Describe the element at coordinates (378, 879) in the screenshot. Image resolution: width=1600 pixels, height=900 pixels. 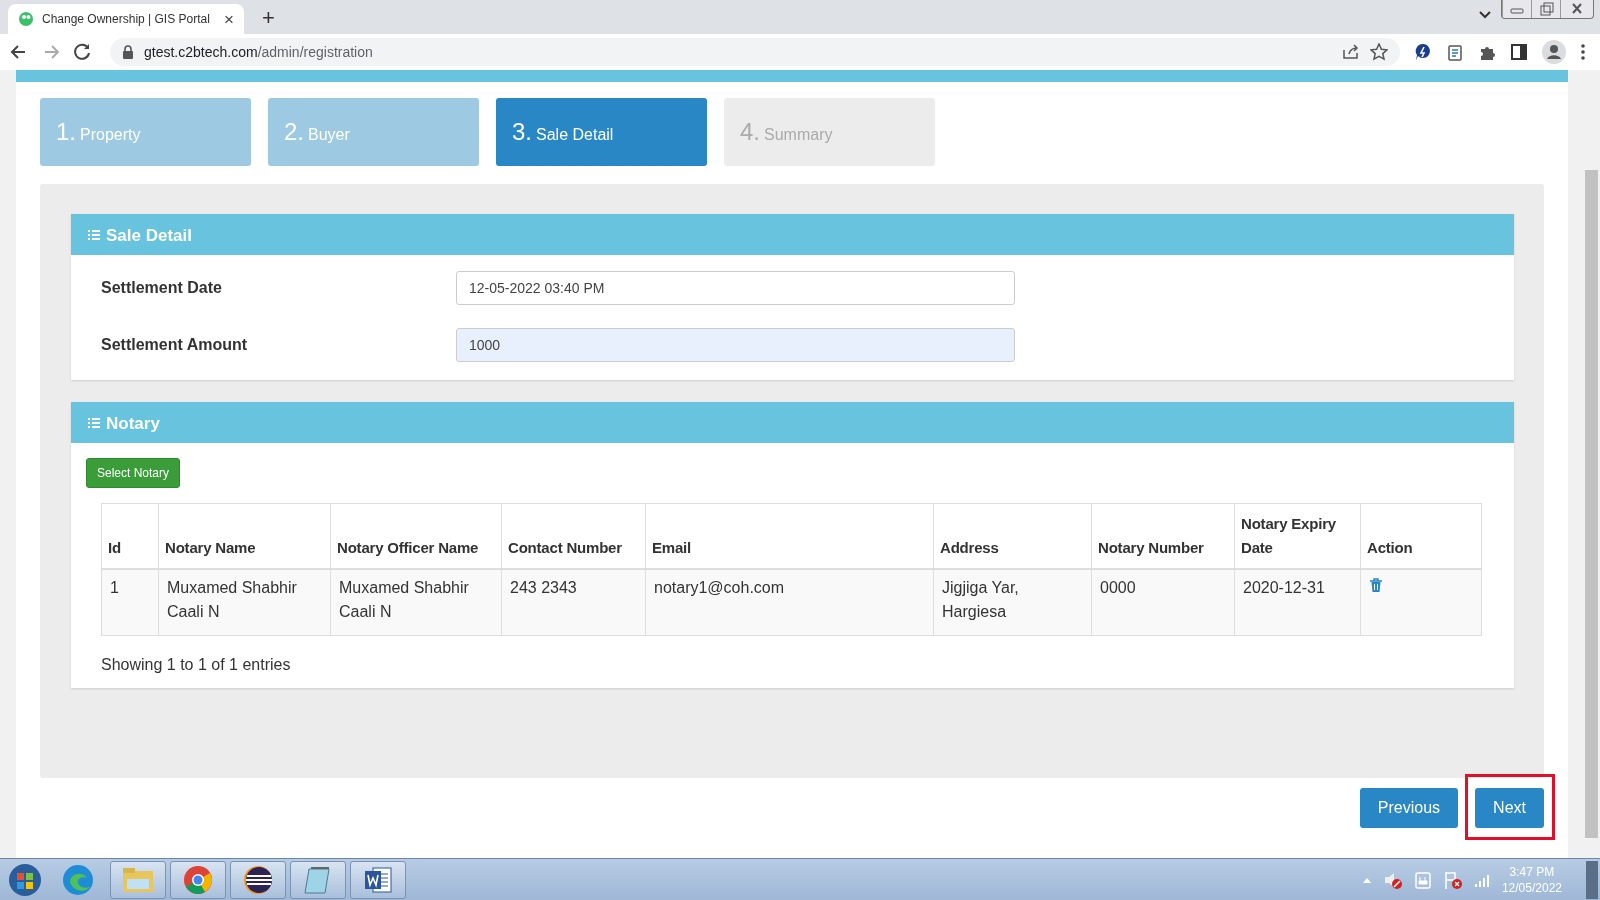
I see `word-icon` at that location.